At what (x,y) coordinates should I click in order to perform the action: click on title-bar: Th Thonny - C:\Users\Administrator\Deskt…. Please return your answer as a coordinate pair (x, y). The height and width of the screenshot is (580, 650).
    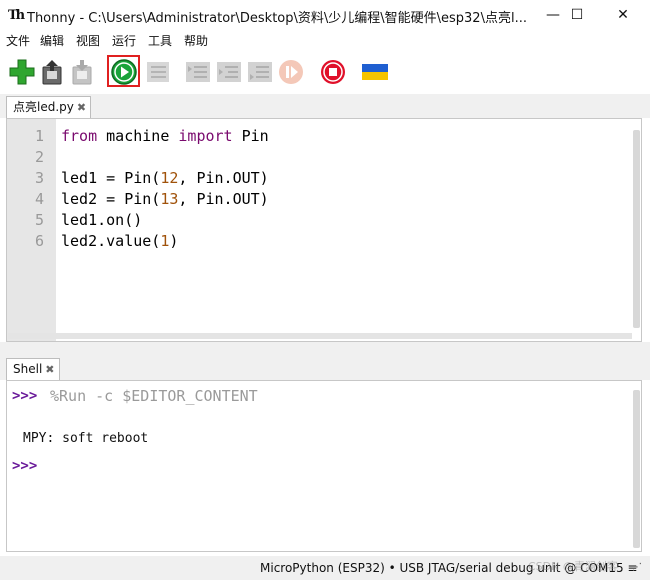
    Looking at the image, I should click on (325, 15).